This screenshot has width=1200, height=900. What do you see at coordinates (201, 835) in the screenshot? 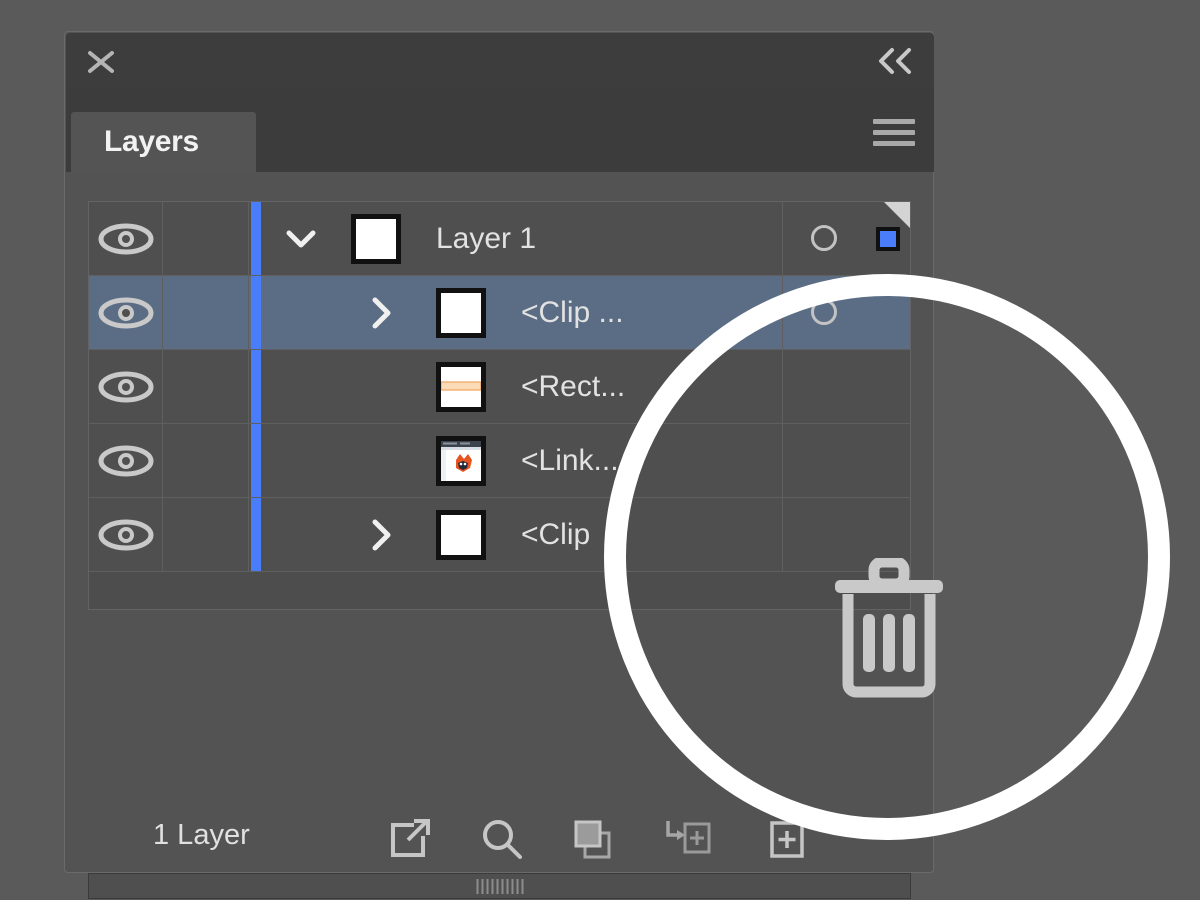
I see `layer-count-status: 1 Layer` at bounding box center [201, 835].